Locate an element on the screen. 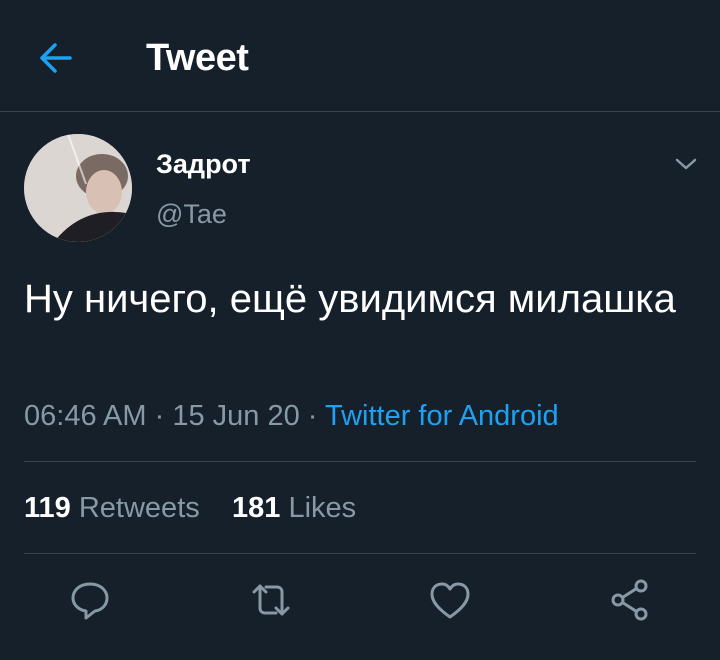 The image size is (720, 660). likes-stat: 181 Likes is located at coordinates (294, 508).